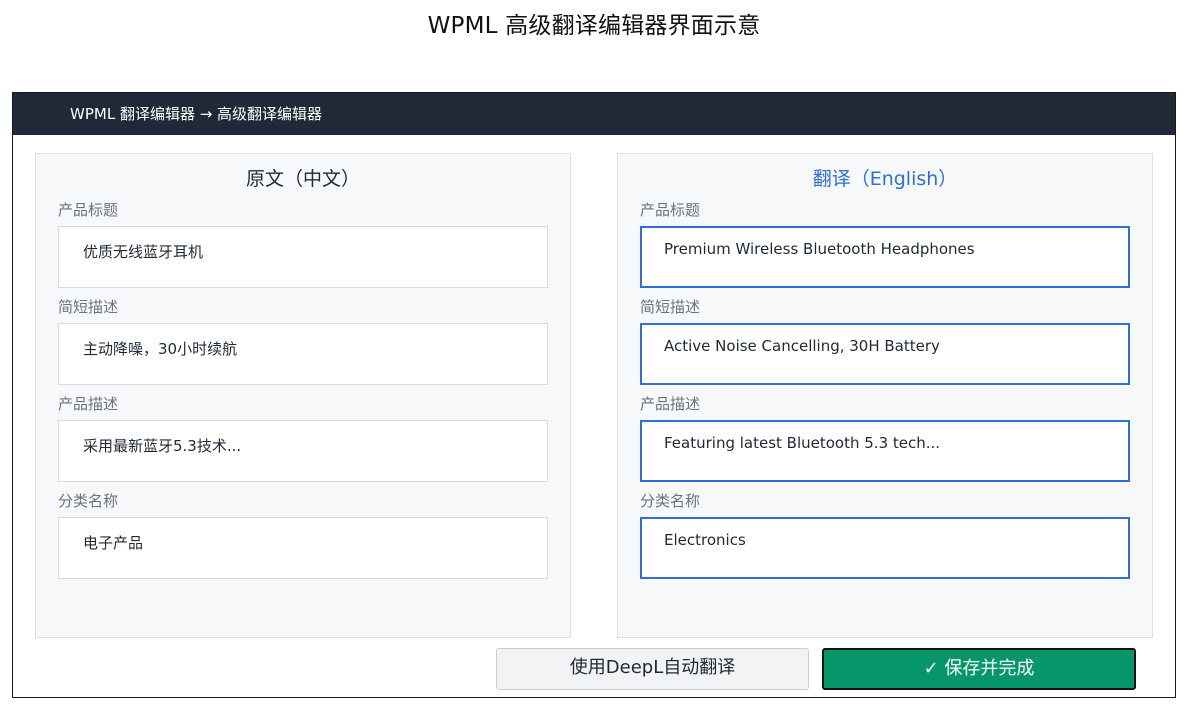  Describe the element at coordinates (670, 404) in the screenshot. I see `translation-field-label-description: 产品描述` at that location.